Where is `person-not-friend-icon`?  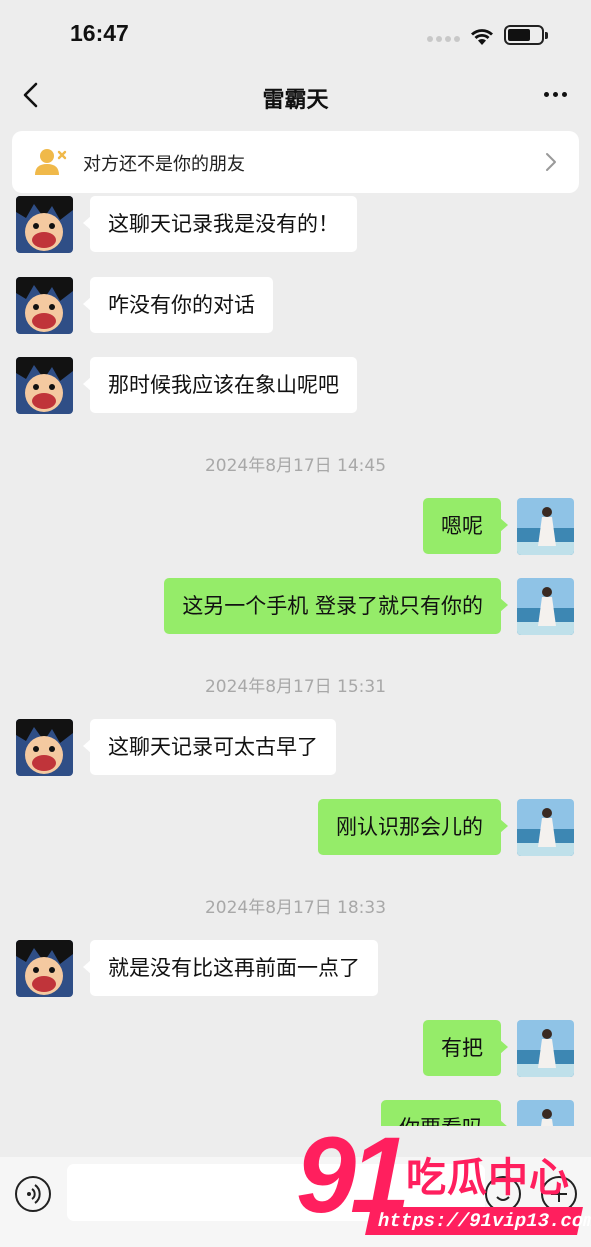 person-not-friend-icon is located at coordinates (51, 162).